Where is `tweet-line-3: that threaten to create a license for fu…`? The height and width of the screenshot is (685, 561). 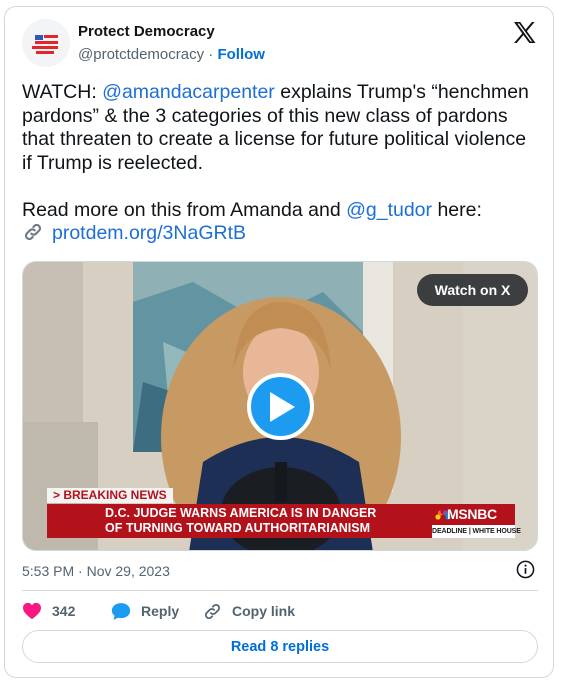 tweet-line-3: that threaten to create a license for fu… is located at coordinates (274, 139).